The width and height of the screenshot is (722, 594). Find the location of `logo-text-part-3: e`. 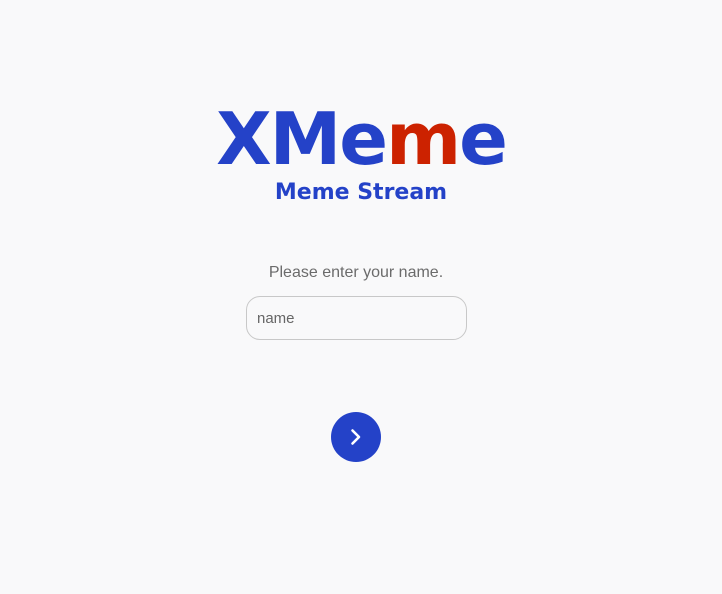

logo-text-part-3: e is located at coordinates (483, 139).